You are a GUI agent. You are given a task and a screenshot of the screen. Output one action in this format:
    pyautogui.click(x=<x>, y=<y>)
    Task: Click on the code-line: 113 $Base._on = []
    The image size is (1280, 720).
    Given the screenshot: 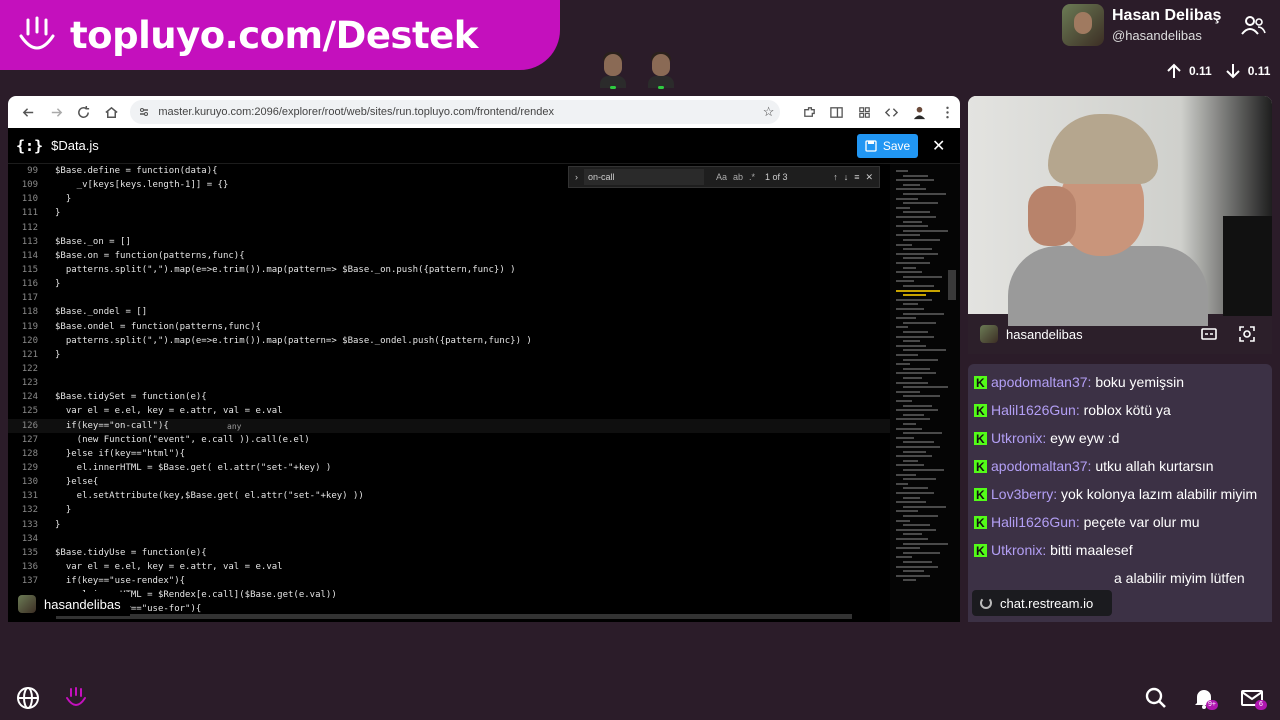 What is the action you would take?
    pyautogui.click(x=449, y=242)
    